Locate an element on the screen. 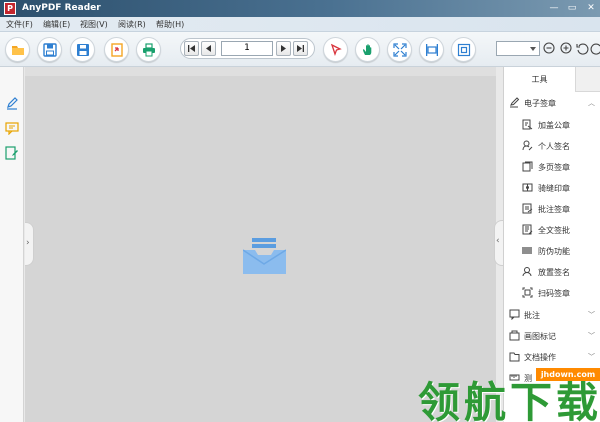 This screenshot has height=422, width=600. tool-label: 全文签批 is located at coordinates (554, 230).